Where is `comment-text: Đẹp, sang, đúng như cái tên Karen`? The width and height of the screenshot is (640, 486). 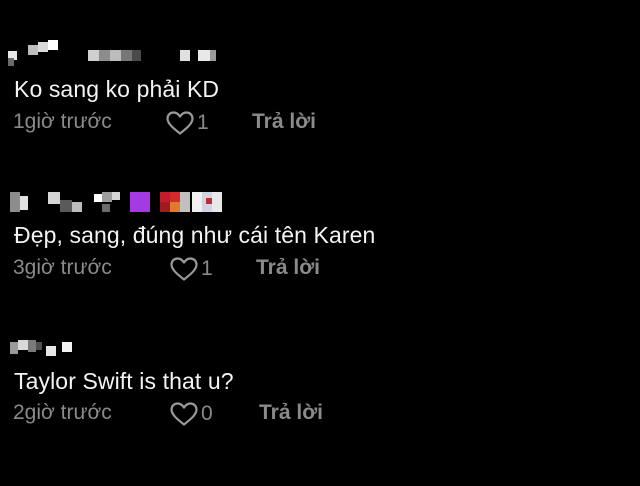 comment-text: Đẹp, sang, đúng như cái tên Karen is located at coordinates (195, 235).